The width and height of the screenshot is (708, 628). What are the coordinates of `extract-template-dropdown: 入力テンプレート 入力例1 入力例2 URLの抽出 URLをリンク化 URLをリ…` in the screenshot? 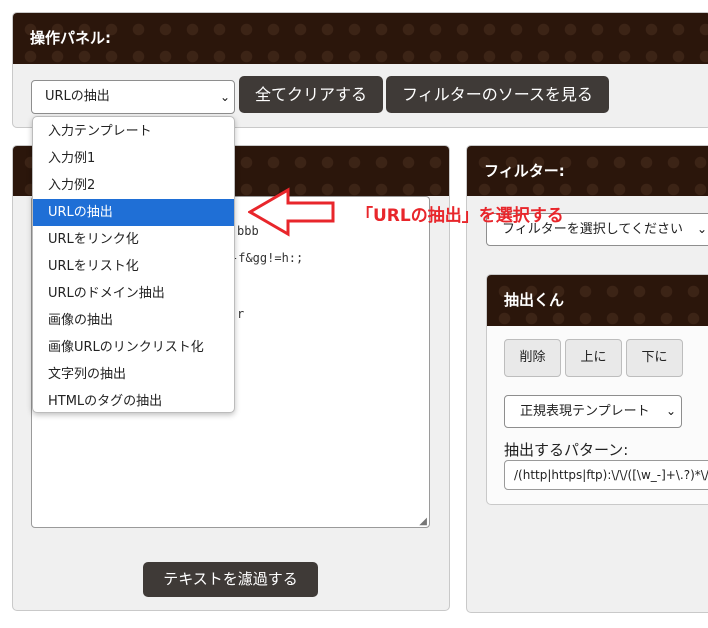 It's located at (133, 264).